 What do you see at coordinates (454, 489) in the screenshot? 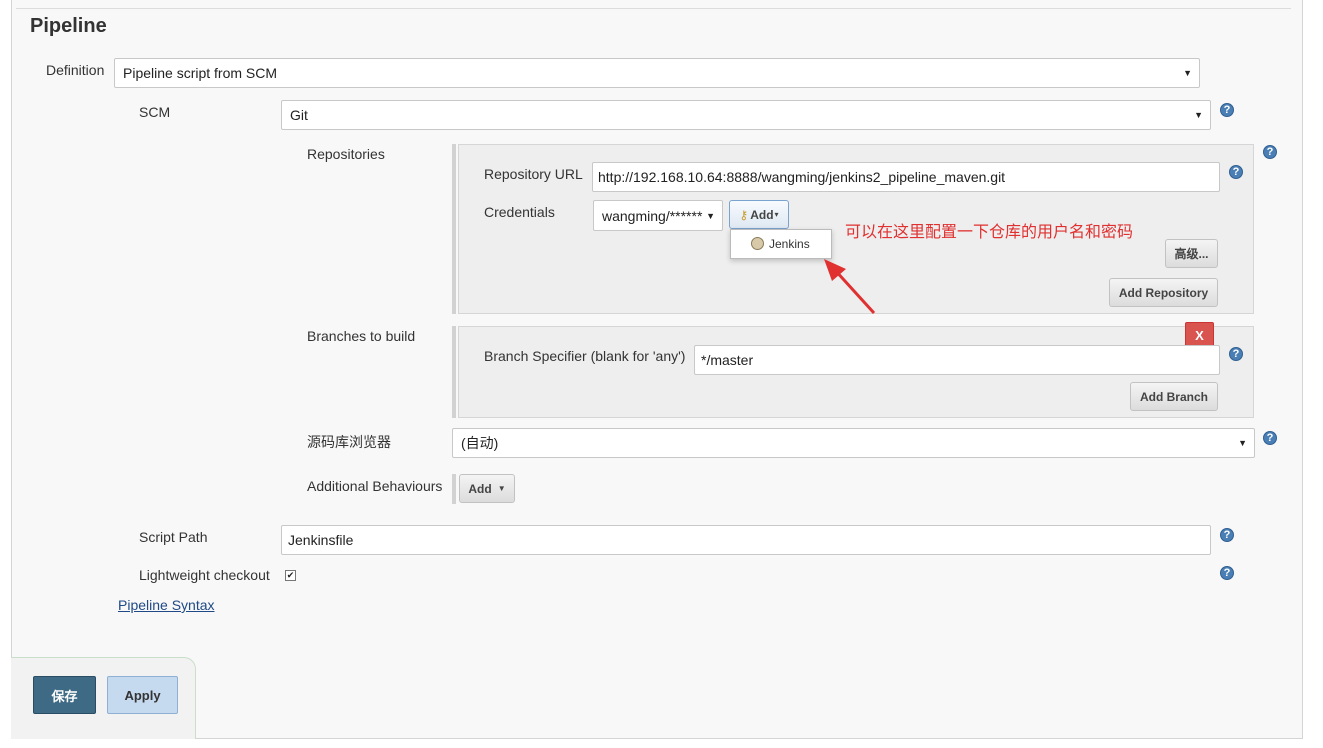
I see `additional-behaviours-bar` at bounding box center [454, 489].